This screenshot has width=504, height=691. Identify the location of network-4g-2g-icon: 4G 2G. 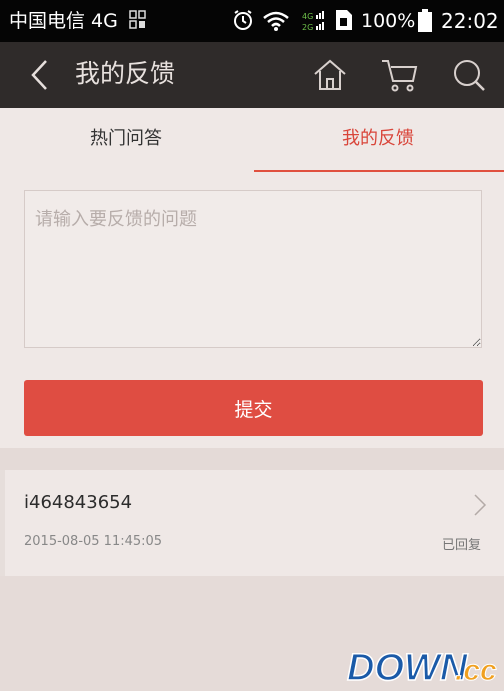
(313, 21).